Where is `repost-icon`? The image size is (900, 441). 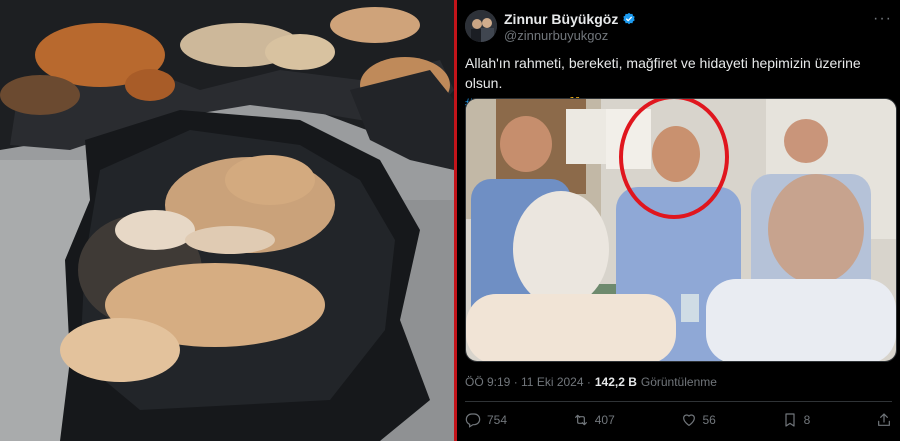 repost-icon is located at coordinates (580, 420).